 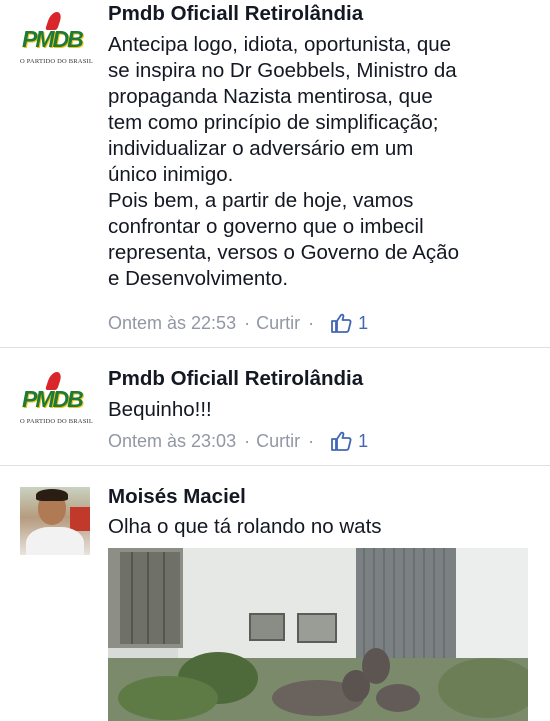 What do you see at coordinates (238, 323) in the screenshot?
I see `comment-meta: Ontem às 22:53 · Curtir · 1` at bounding box center [238, 323].